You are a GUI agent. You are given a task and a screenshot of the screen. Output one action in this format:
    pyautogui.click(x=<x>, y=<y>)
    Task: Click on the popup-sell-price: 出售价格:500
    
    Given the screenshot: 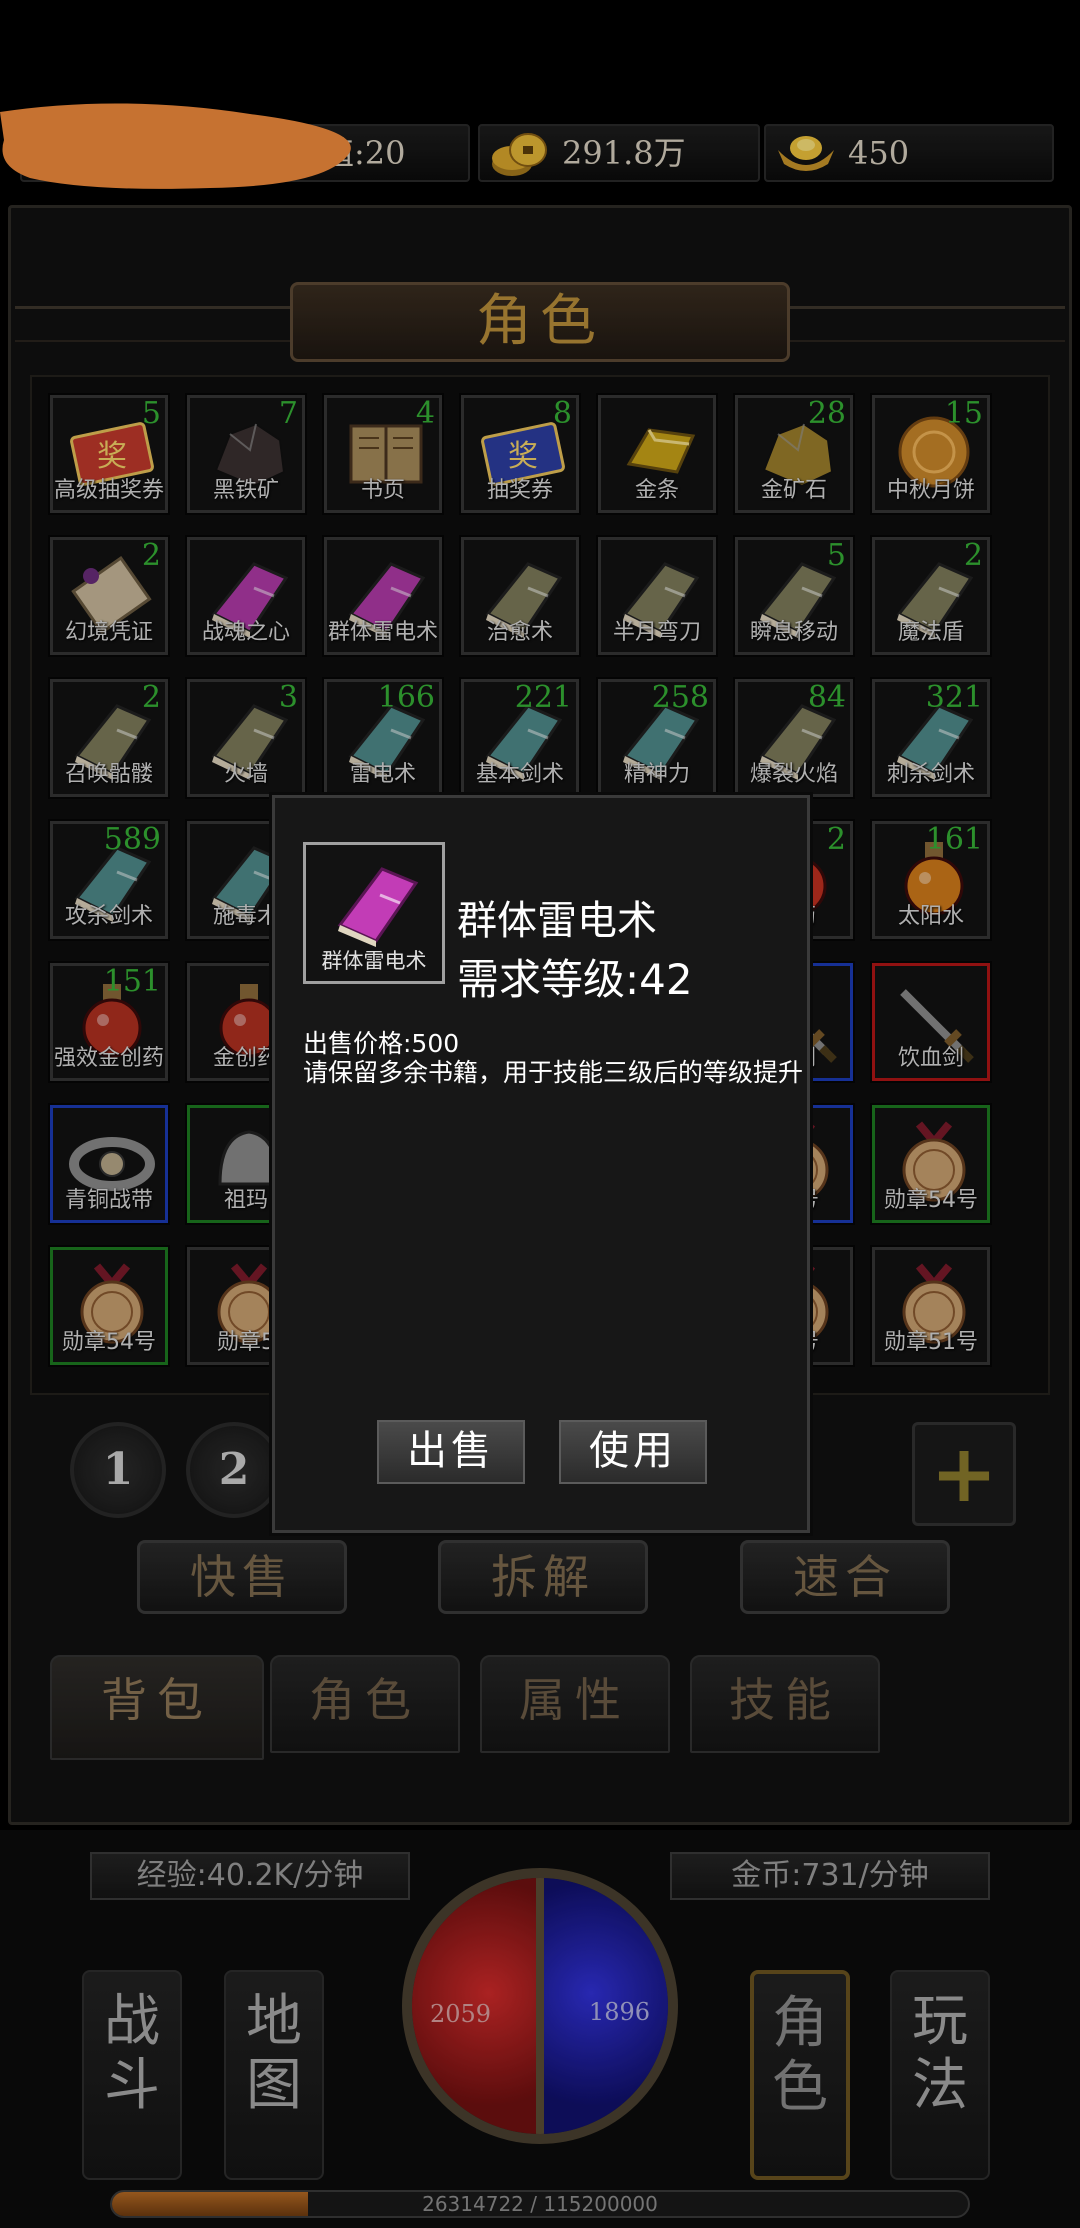 What is the action you would take?
    pyautogui.click(x=381, y=1043)
    